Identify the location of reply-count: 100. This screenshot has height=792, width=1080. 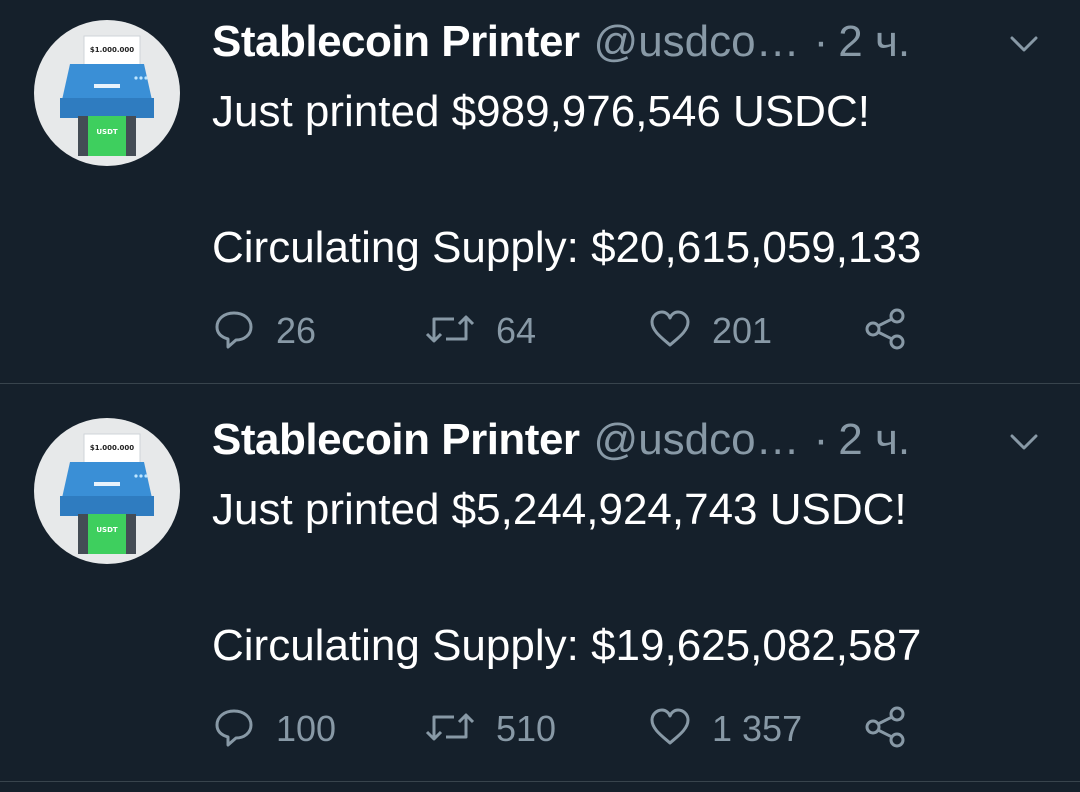
(306, 728).